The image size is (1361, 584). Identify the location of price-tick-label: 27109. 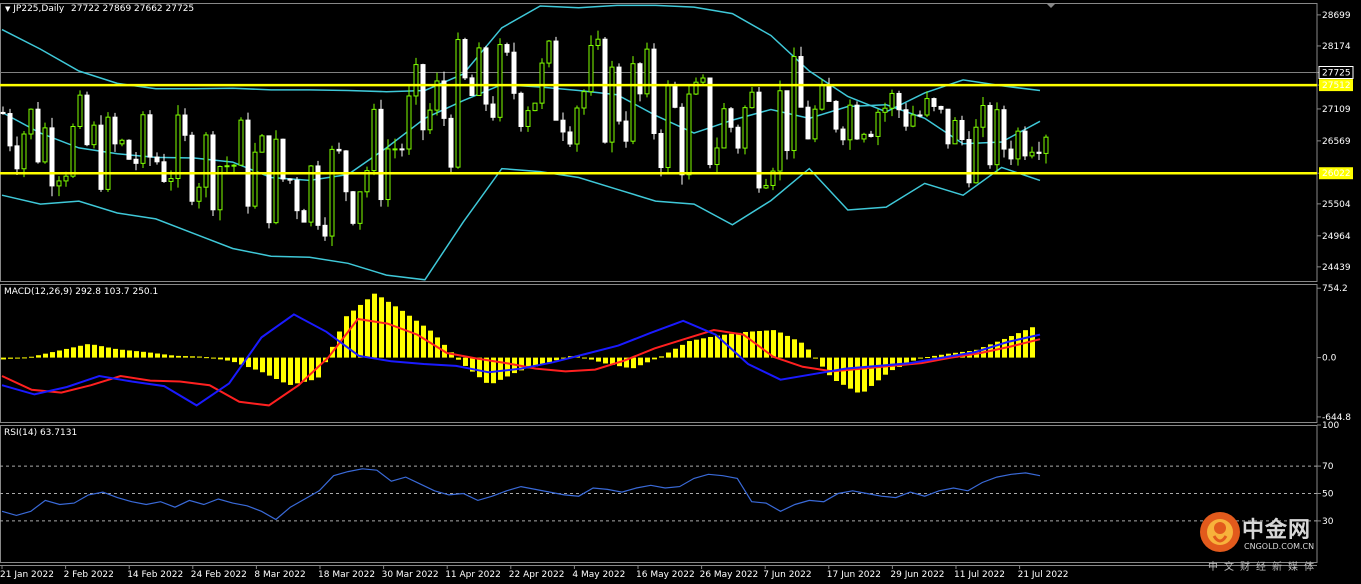
(1336, 110).